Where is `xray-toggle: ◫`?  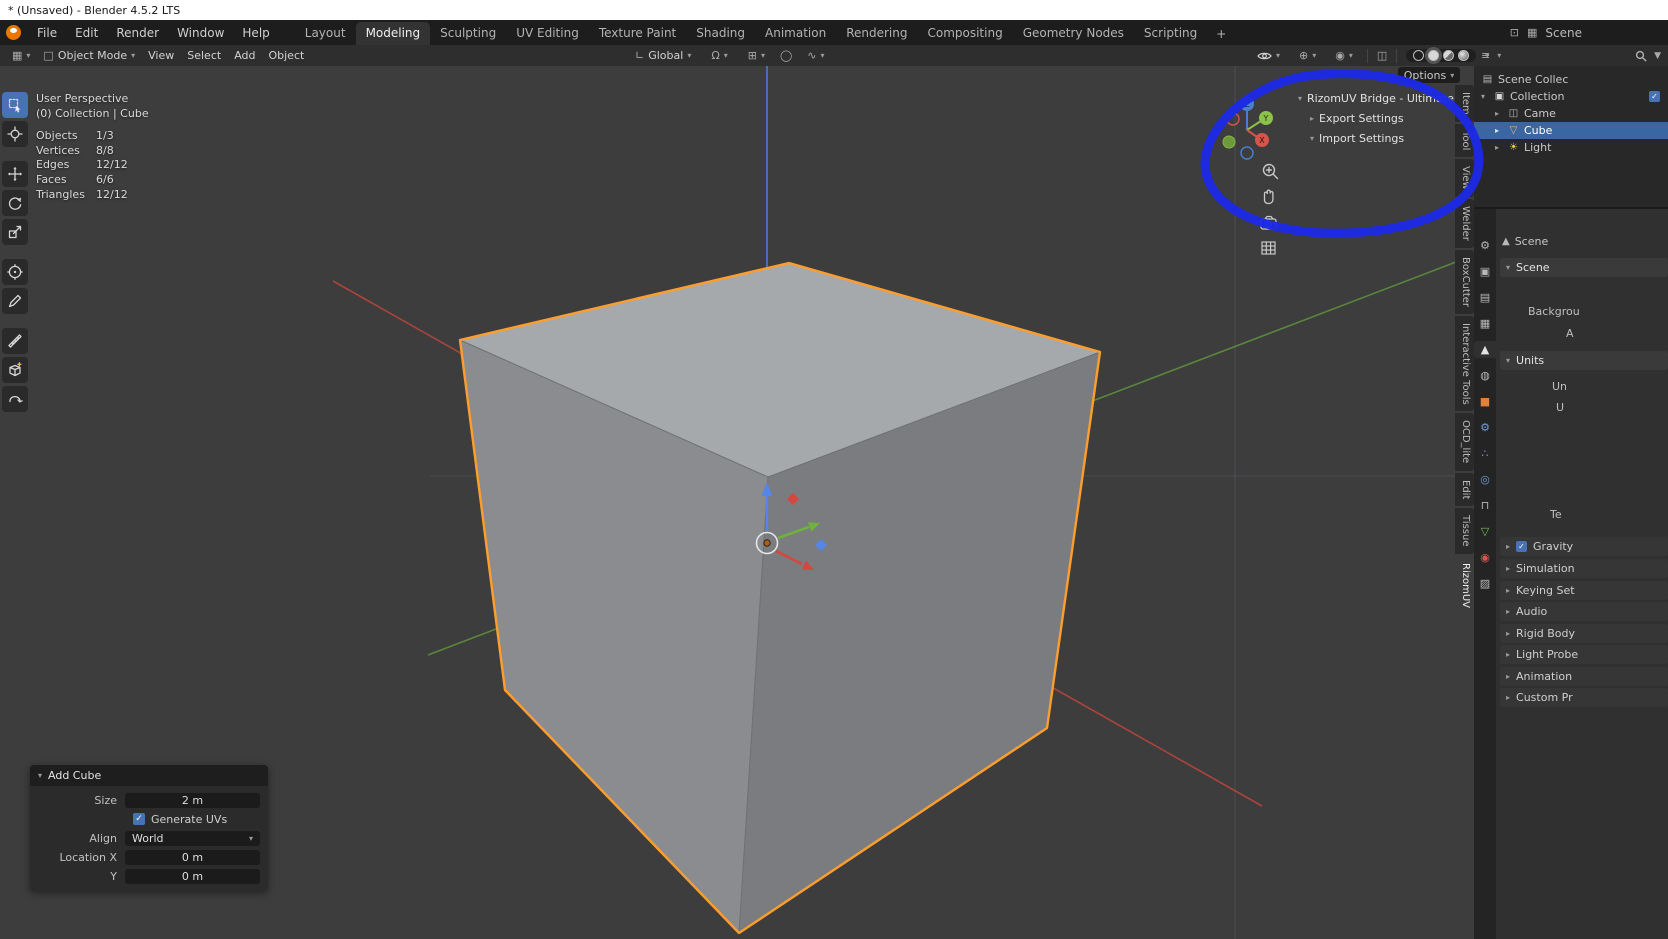
xray-toggle: ◫ is located at coordinates (1382, 55).